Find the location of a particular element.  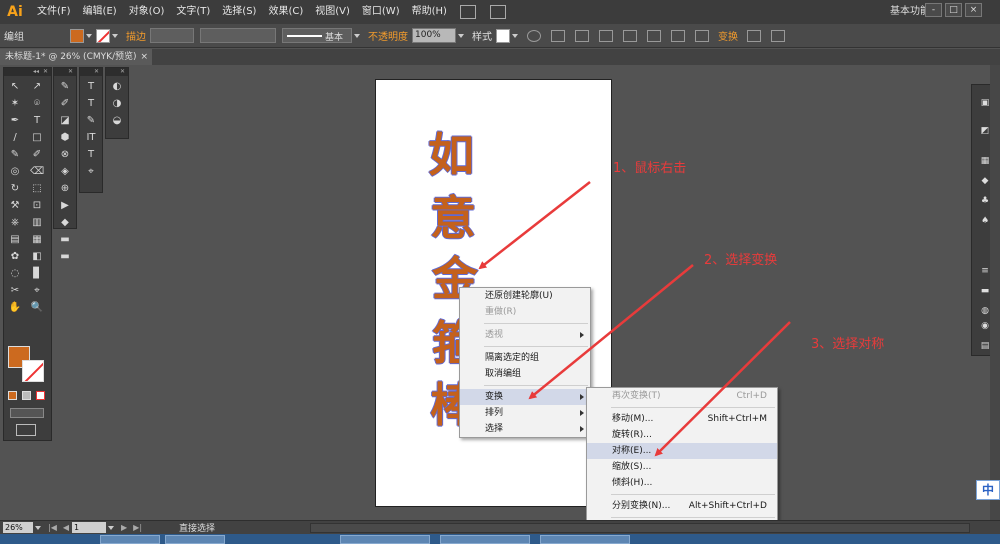

page-field: 1 is located at coordinates (89, 527).